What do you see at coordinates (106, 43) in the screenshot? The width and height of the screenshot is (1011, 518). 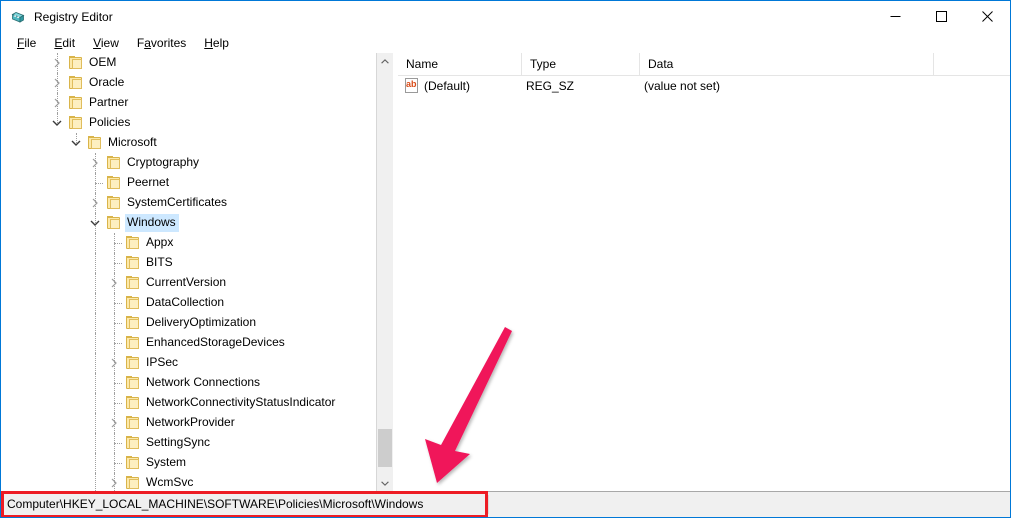 I see `menu-view: View` at bounding box center [106, 43].